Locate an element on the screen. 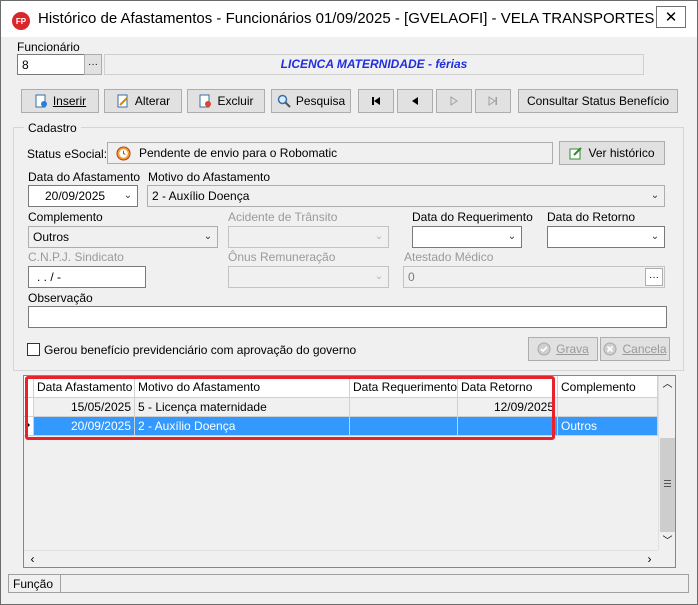 Image resolution: width=698 pixels, height=605 pixels. document-new-icon is located at coordinates (41, 101).